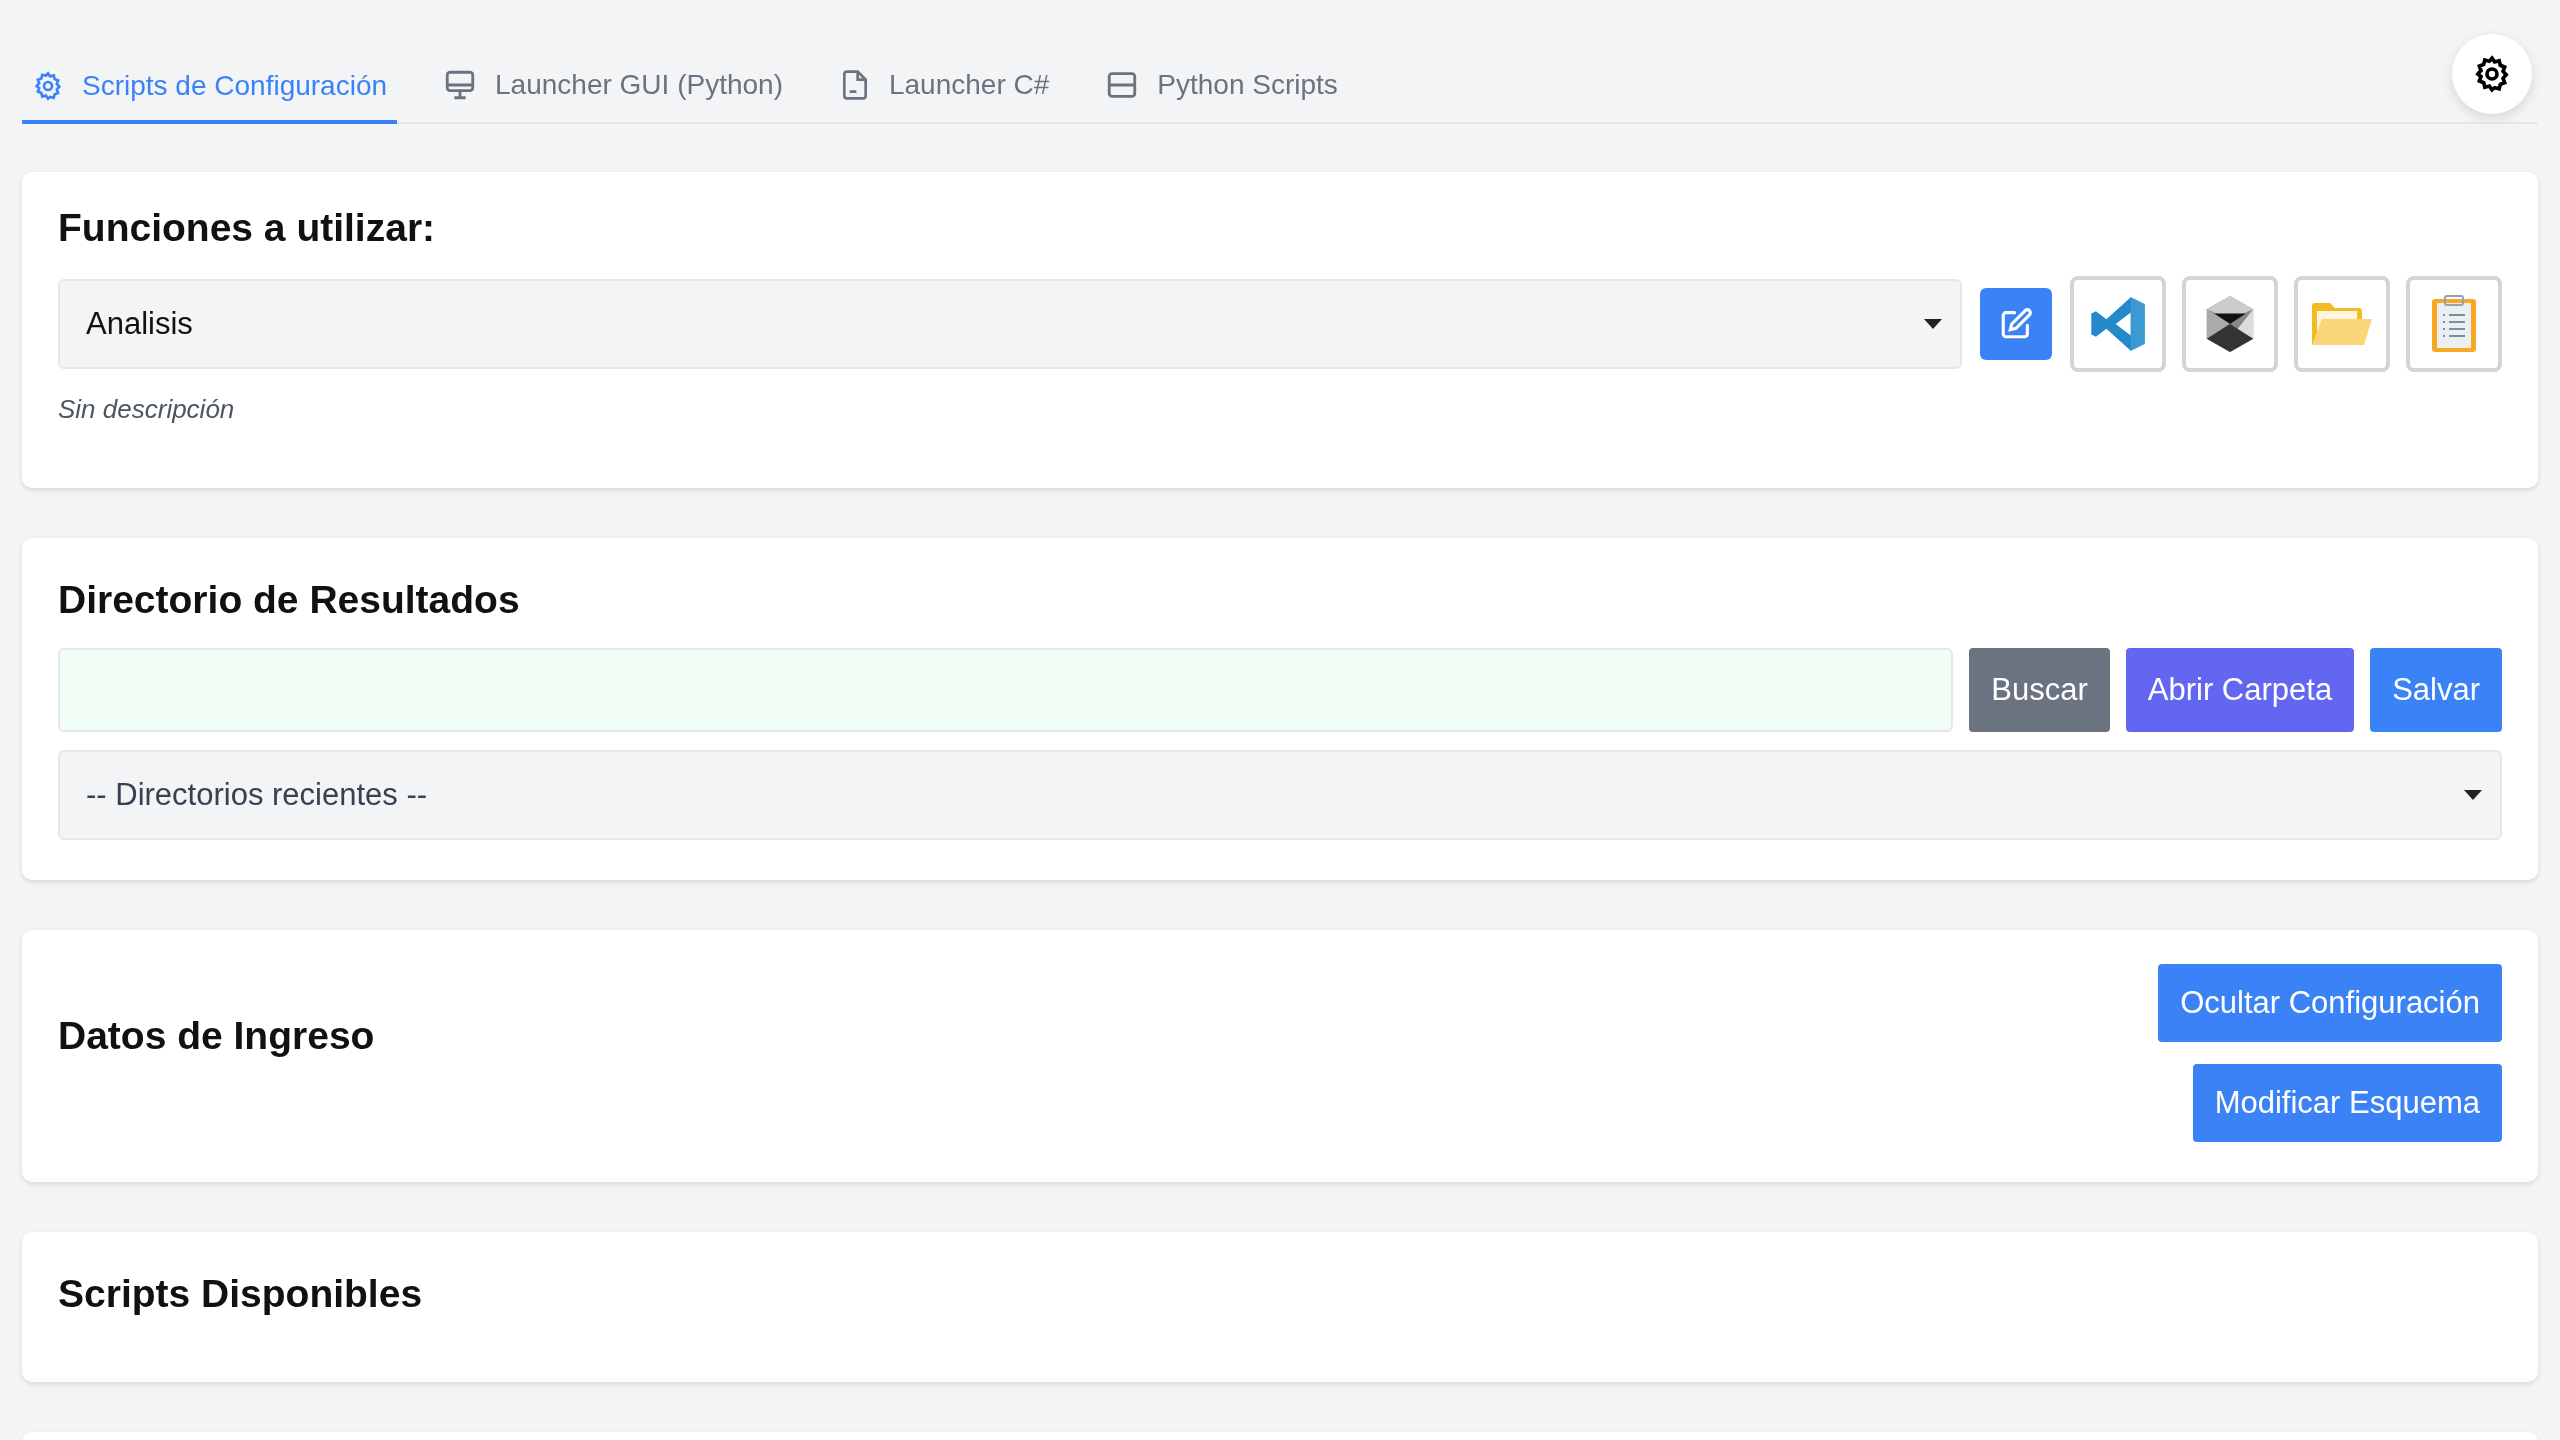 The width and height of the screenshot is (2560, 1440). What do you see at coordinates (289, 600) in the screenshot?
I see `section-title: Directorio de Resultados` at bounding box center [289, 600].